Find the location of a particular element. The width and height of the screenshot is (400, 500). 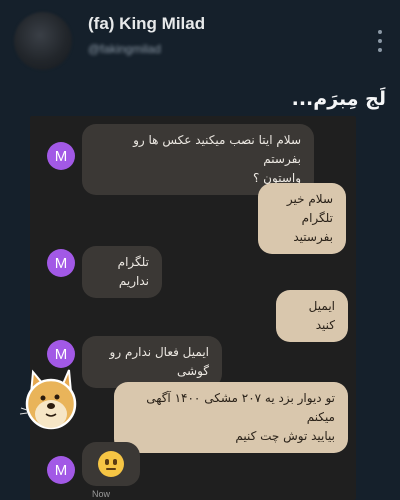

more-options-icon is located at coordinates (380, 41).